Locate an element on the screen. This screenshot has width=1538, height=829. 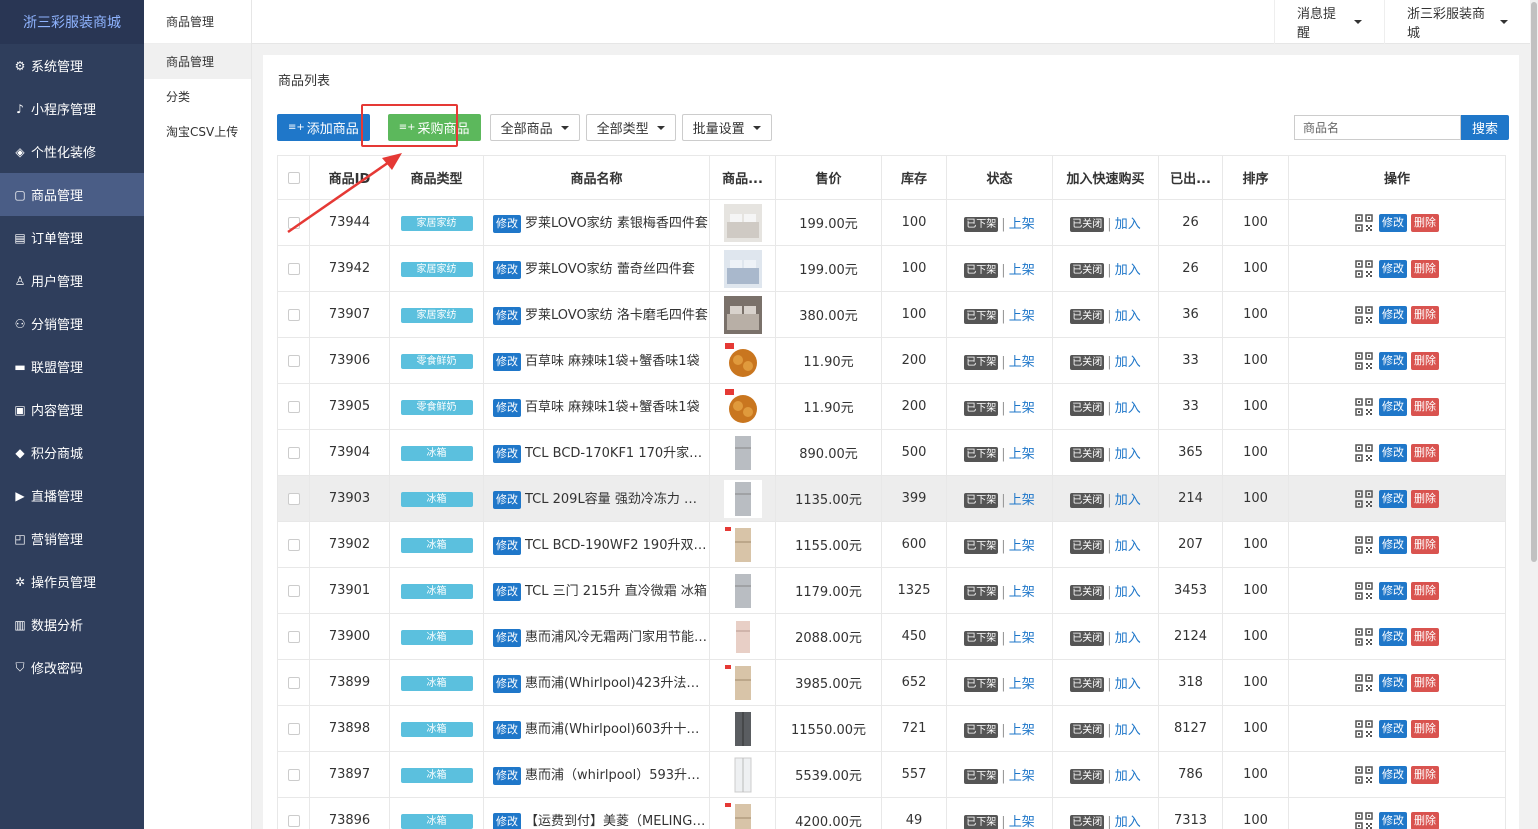
product-stock: 500 is located at coordinates (914, 452).